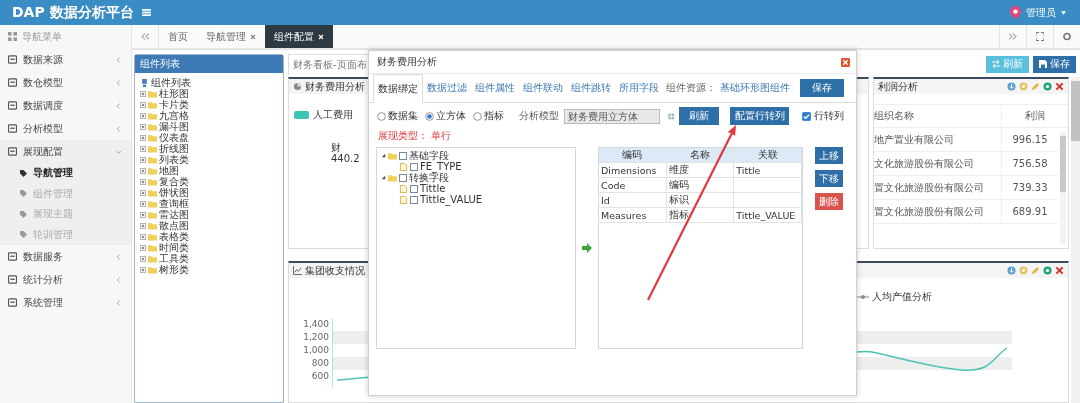  I want to click on tree-item: 转换字段, so click(429, 177).